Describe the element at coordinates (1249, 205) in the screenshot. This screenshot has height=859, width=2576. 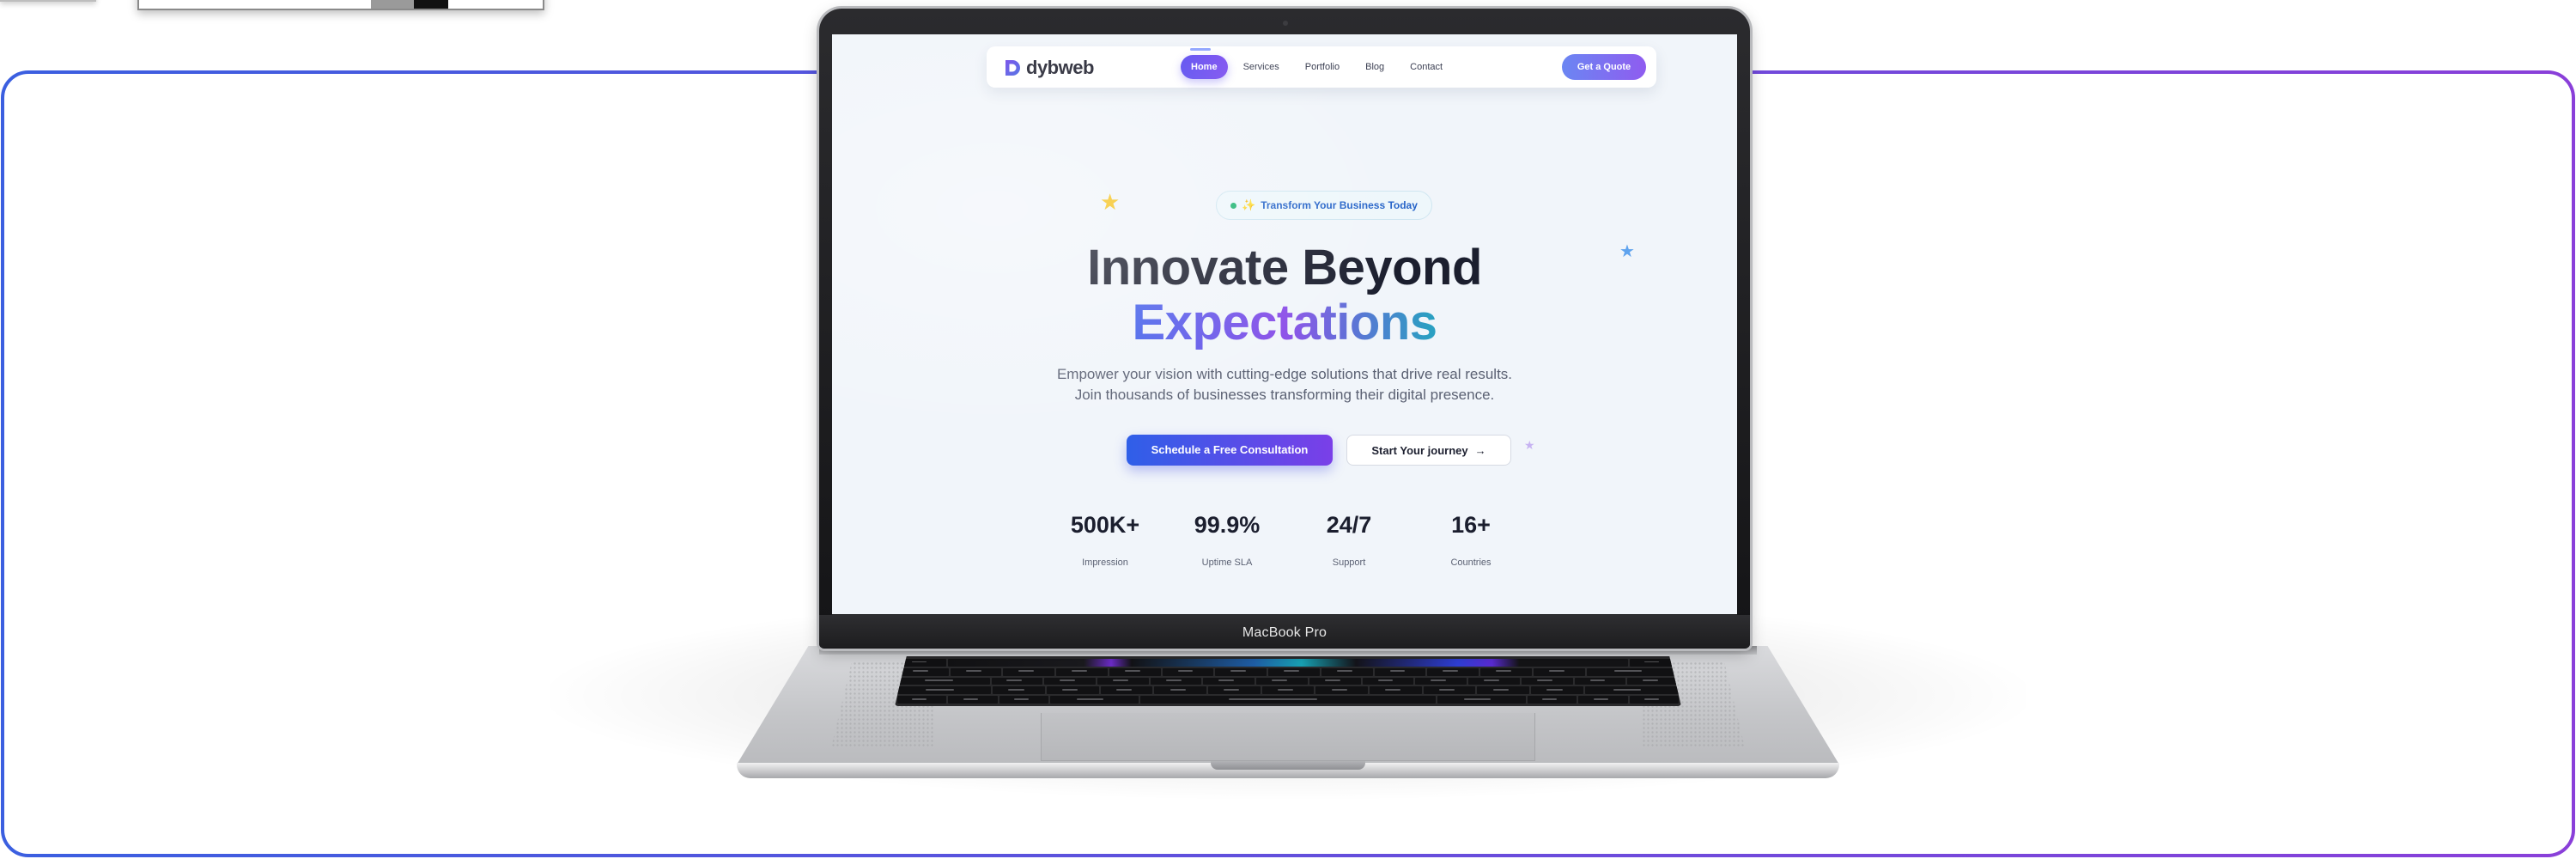
I see `sparkle-icon: ✨` at that location.